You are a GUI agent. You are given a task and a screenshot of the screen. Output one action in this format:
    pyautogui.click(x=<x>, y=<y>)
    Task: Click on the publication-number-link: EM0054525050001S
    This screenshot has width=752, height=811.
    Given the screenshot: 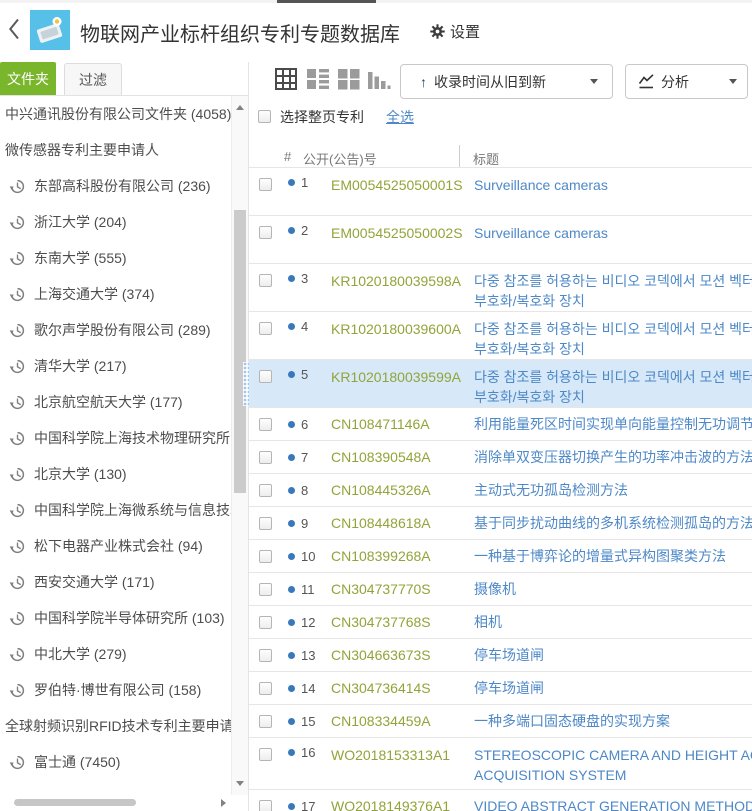 What is the action you would take?
    pyautogui.click(x=402, y=185)
    